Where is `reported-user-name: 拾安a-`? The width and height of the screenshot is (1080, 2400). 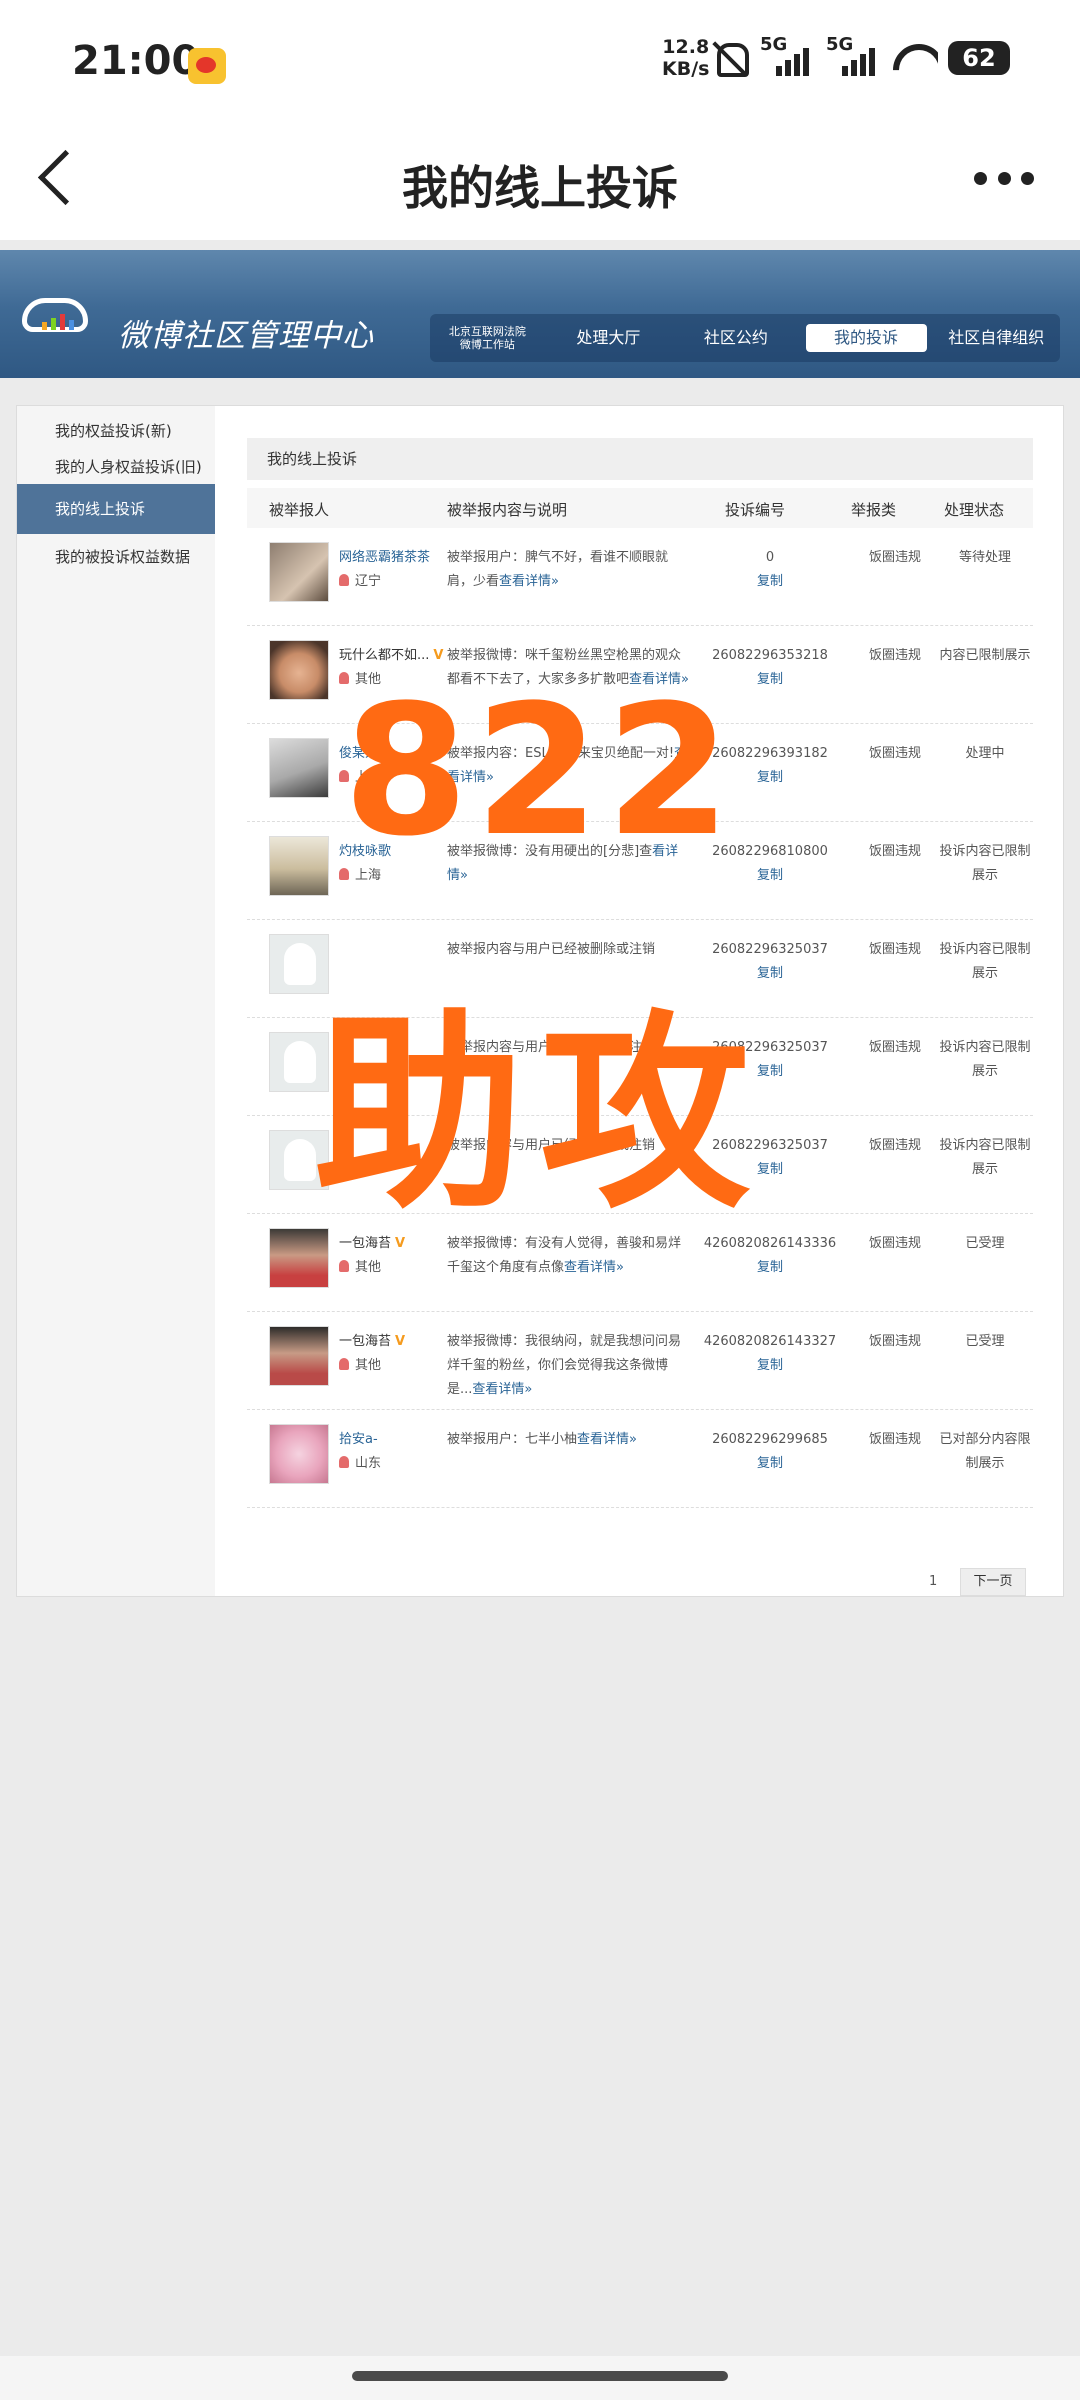 reported-user-name: 拾安a- is located at coordinates (358, 1437).